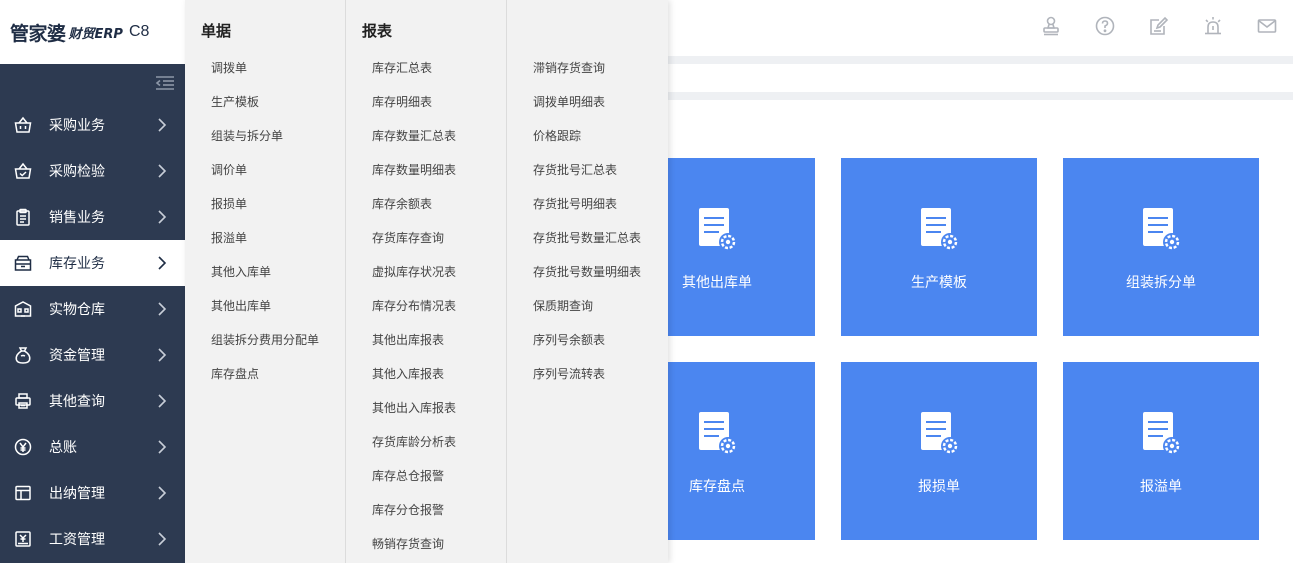  I want to click on sidebar-item-label: 其他查询, so click(77, 402).